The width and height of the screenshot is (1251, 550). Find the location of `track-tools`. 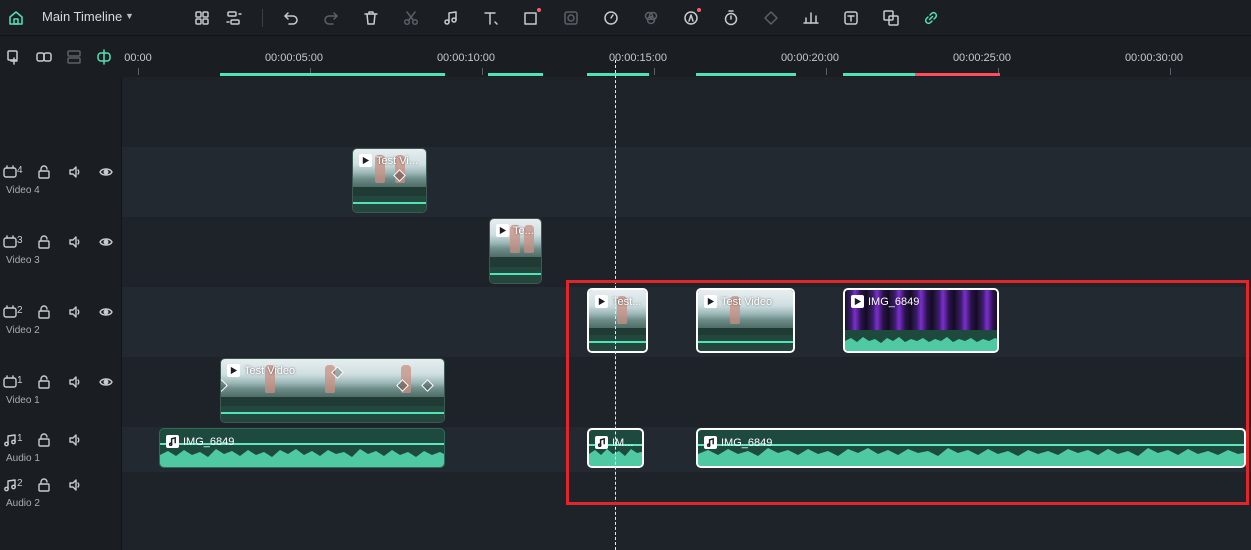

track-tools is located at coordinates (61, 57).